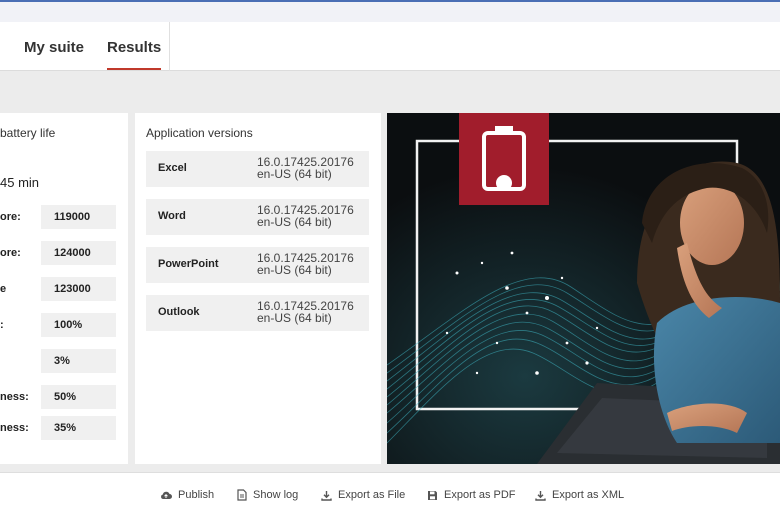 The image size is (780, 516). What do you see at coordinates (172, 168) in the screenshot?
I see `app-name: Excel` at bounding box center [172, 168].